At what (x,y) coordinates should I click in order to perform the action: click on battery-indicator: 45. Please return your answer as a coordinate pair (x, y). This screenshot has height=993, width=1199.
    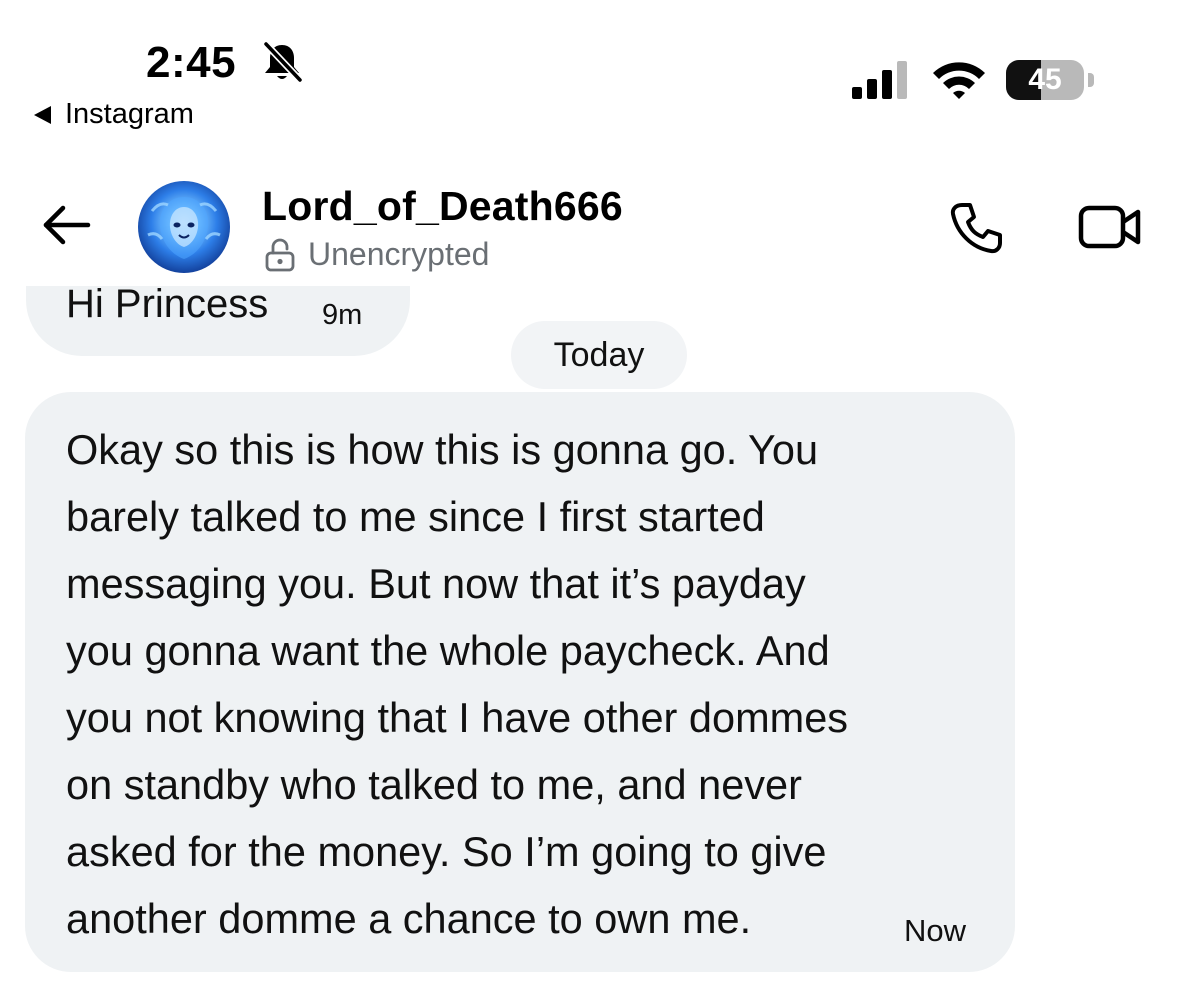
    Looking at the image, I should click on (1051, 81).